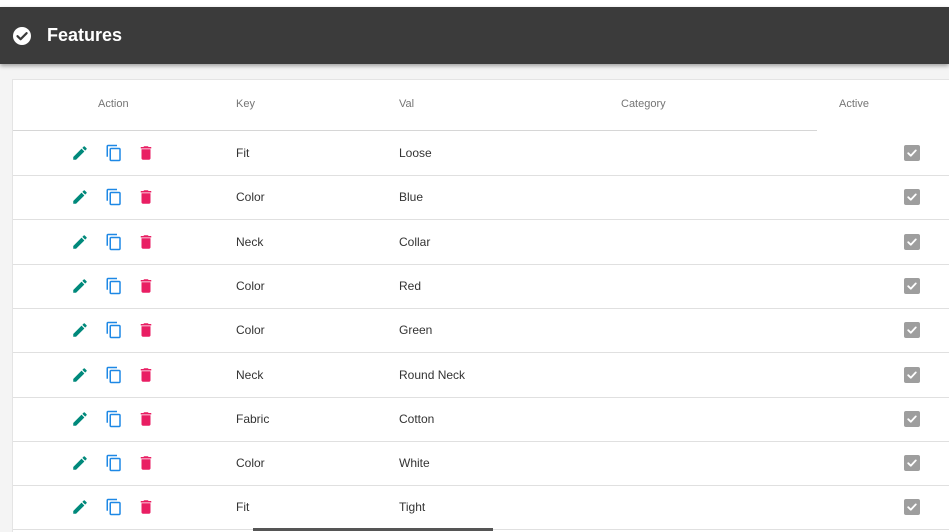 This screenshot has height=532, width=949. Describe the element at coordinates (412, 507) in the screenshot. I see `val-cell: Tight` at that location.